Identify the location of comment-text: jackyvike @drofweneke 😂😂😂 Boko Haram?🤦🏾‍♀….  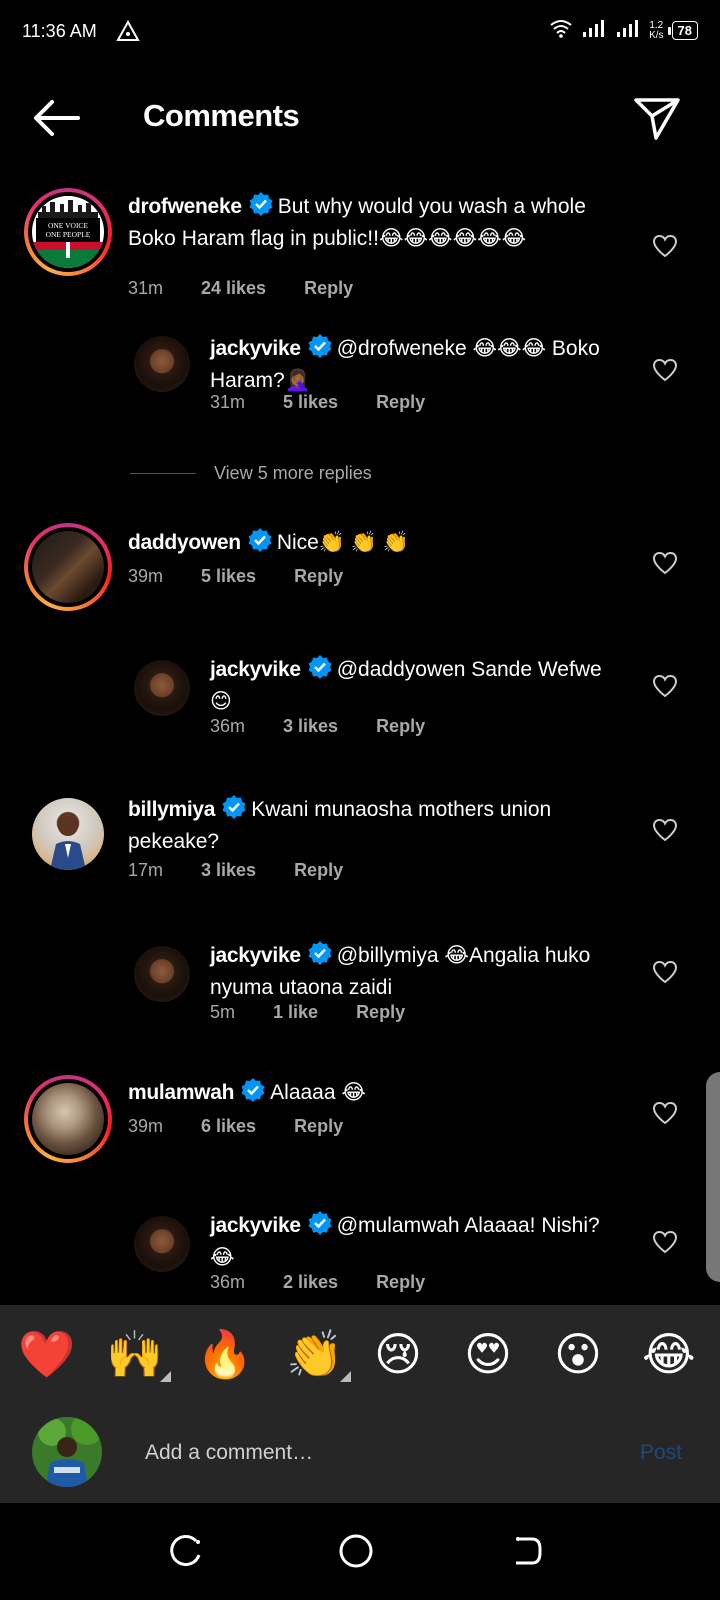
(410, 364).